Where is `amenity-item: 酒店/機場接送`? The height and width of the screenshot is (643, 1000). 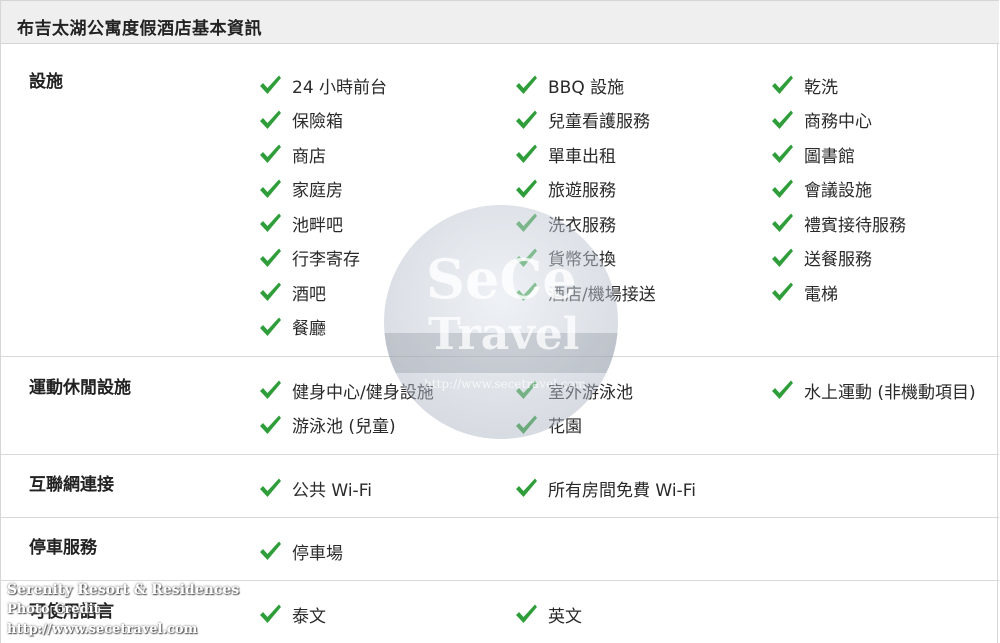 amenity-item: 酒店/機場接送 is located at coordinates (585, 292).